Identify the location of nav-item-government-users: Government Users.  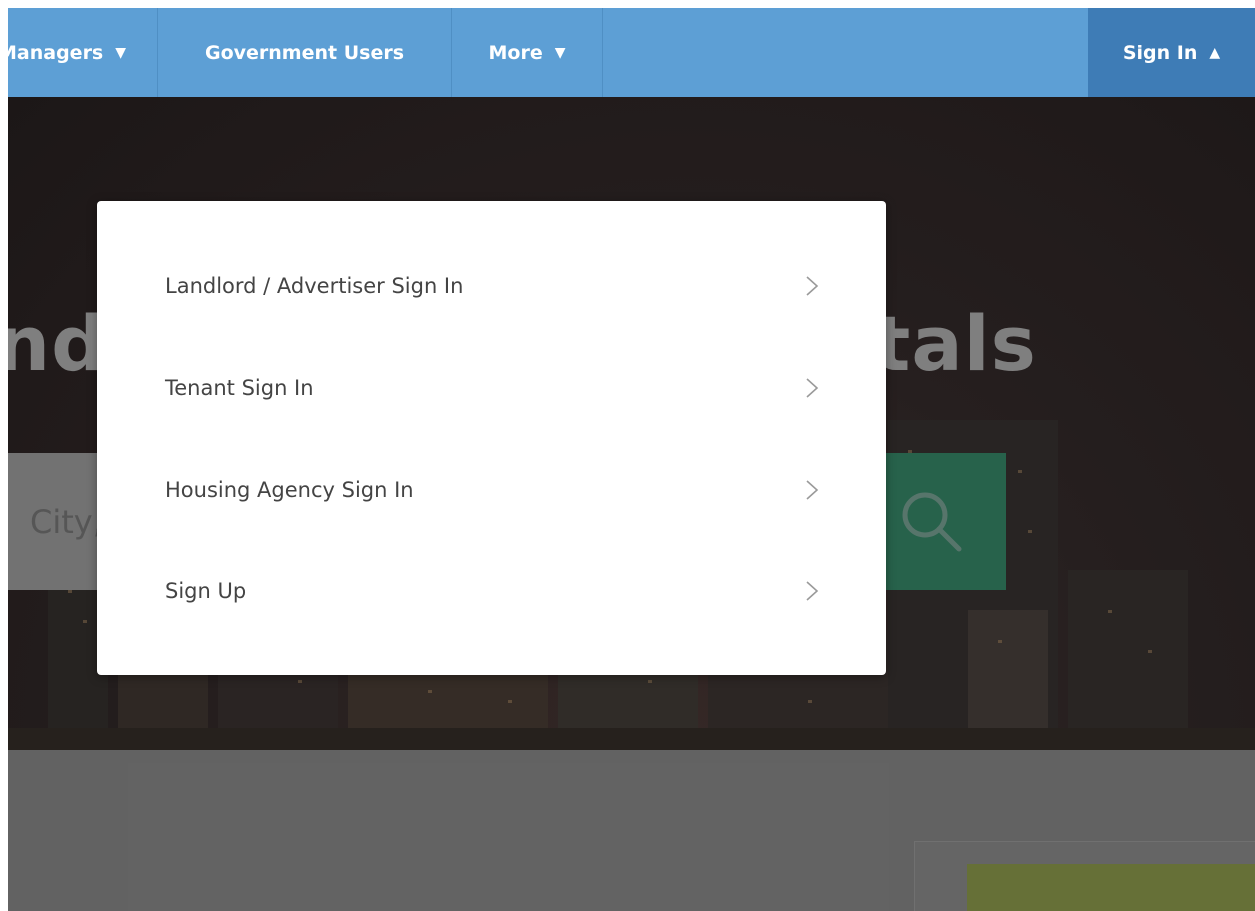
(305, 52).